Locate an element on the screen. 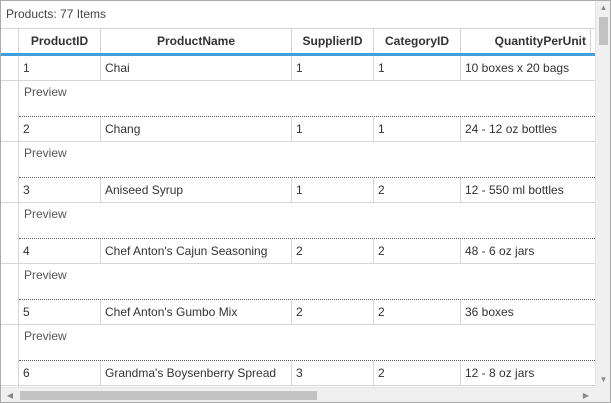  header-indent-cell is located at coordinates (10, 41).